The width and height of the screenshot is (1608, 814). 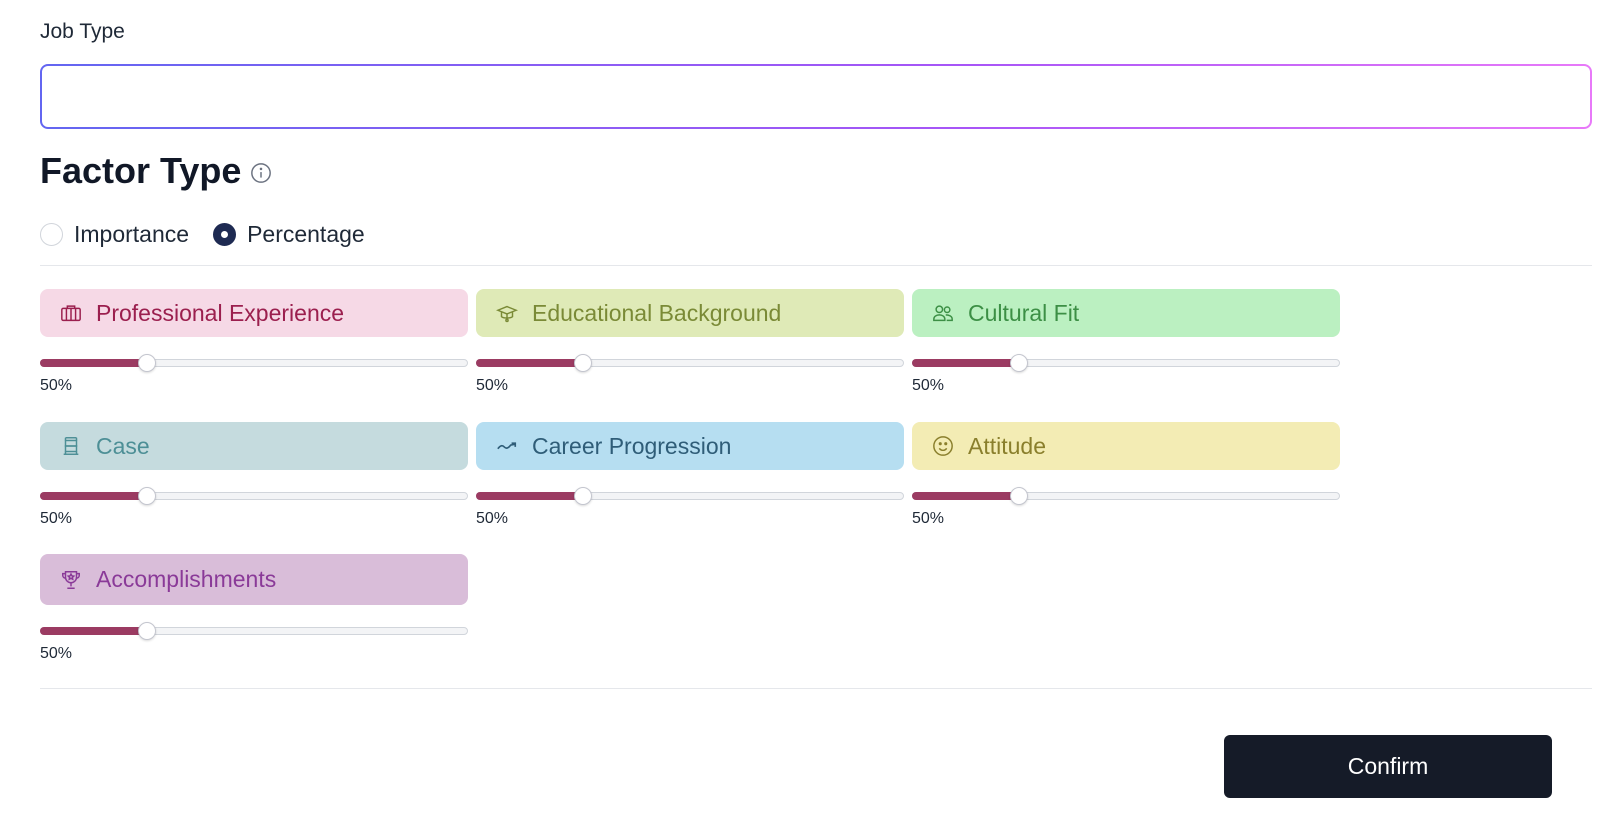 I want to click on divider-top, so click(x=816, y=265).